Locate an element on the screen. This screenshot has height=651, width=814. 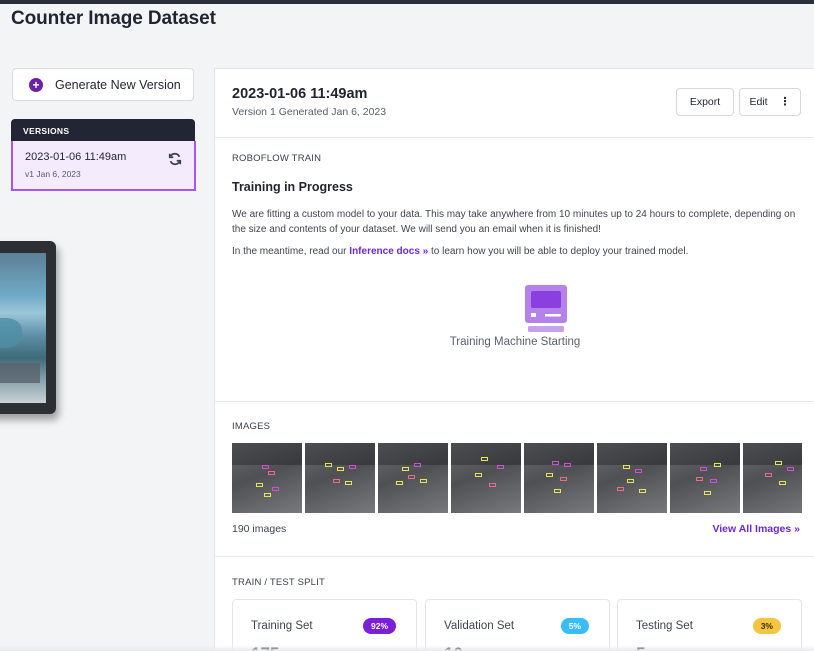
tablet-screen is located at coordinates (23, 328).